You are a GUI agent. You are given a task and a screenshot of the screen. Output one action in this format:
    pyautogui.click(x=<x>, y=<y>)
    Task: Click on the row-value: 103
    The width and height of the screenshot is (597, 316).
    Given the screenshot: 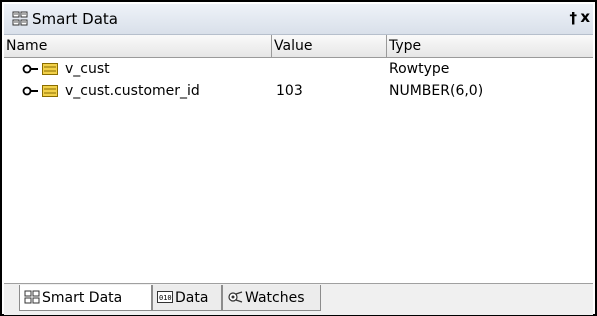 What is the action you would take?
    pyautogui.click(x=289, y=91)
    